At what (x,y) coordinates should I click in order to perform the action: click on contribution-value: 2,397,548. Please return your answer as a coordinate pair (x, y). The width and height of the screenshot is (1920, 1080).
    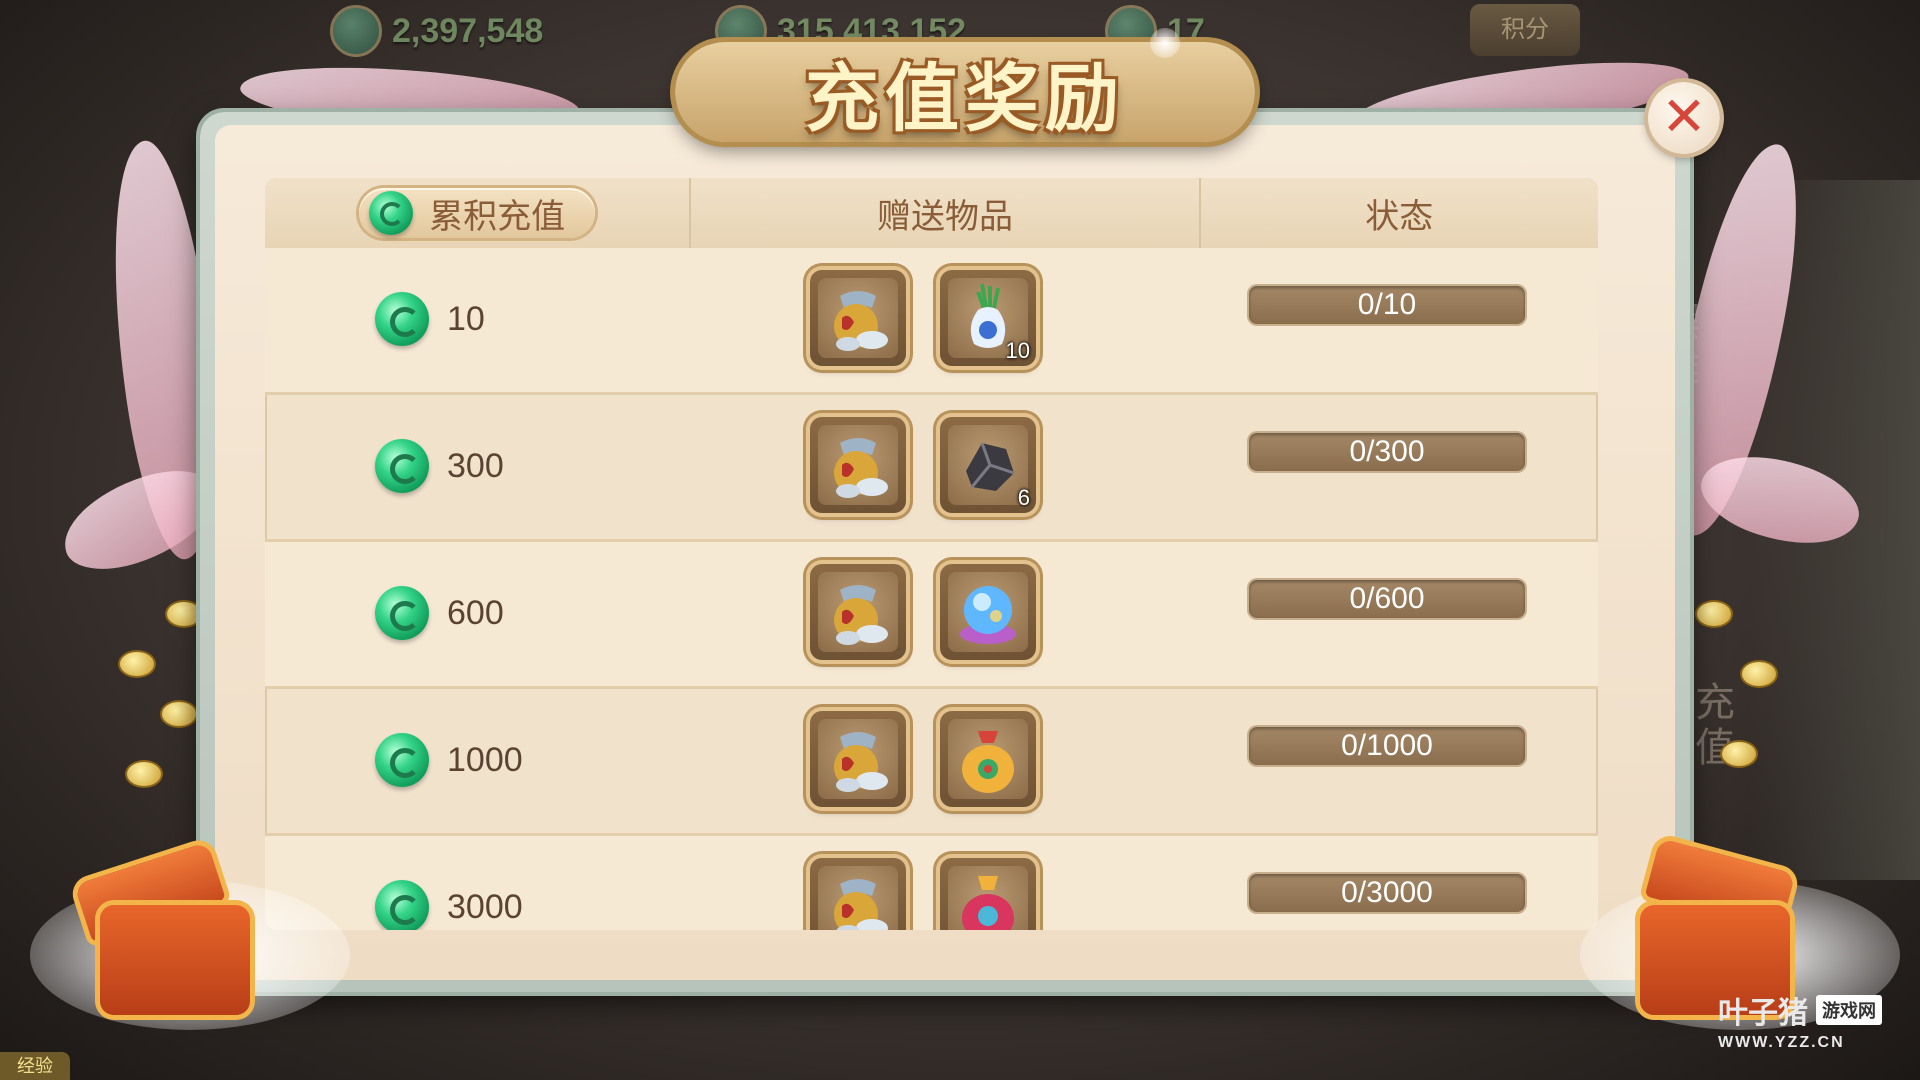
    Looking at the image, I should click on (468, 30).